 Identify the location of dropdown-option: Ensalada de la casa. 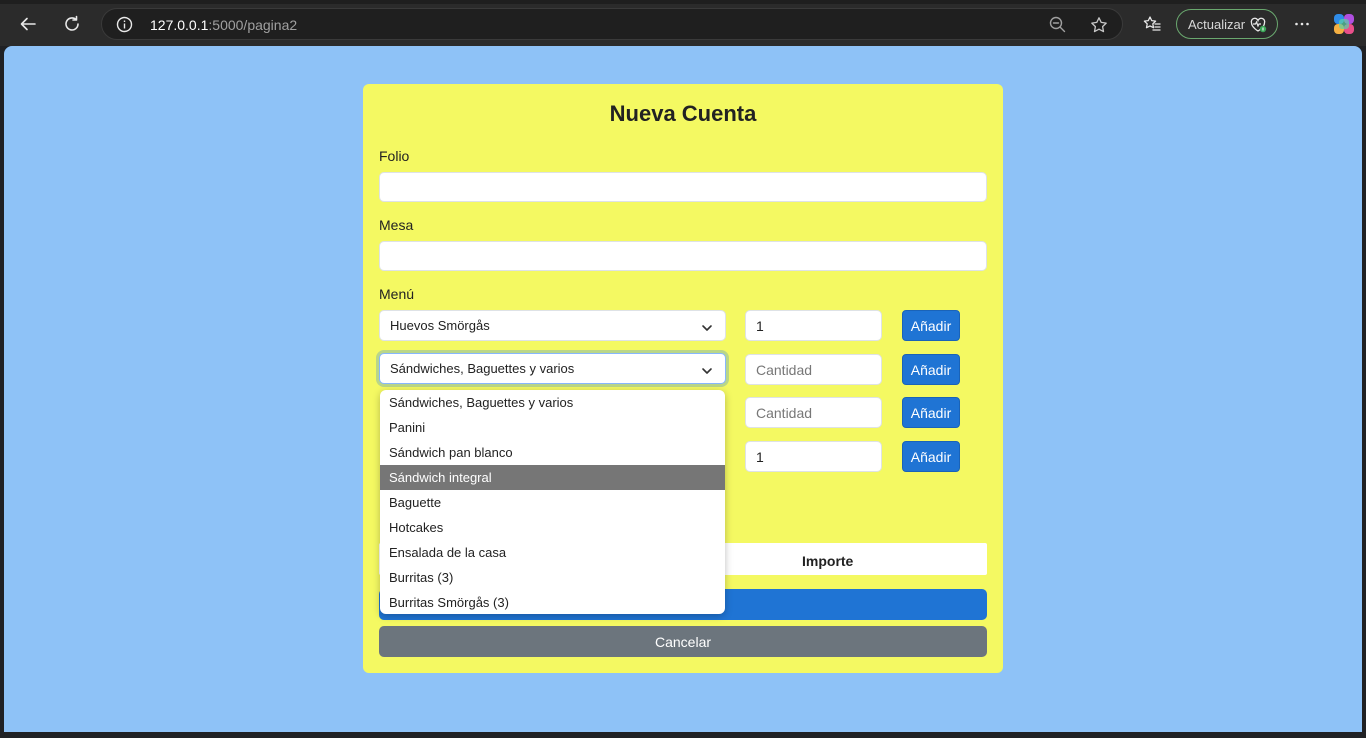
(552, 552).